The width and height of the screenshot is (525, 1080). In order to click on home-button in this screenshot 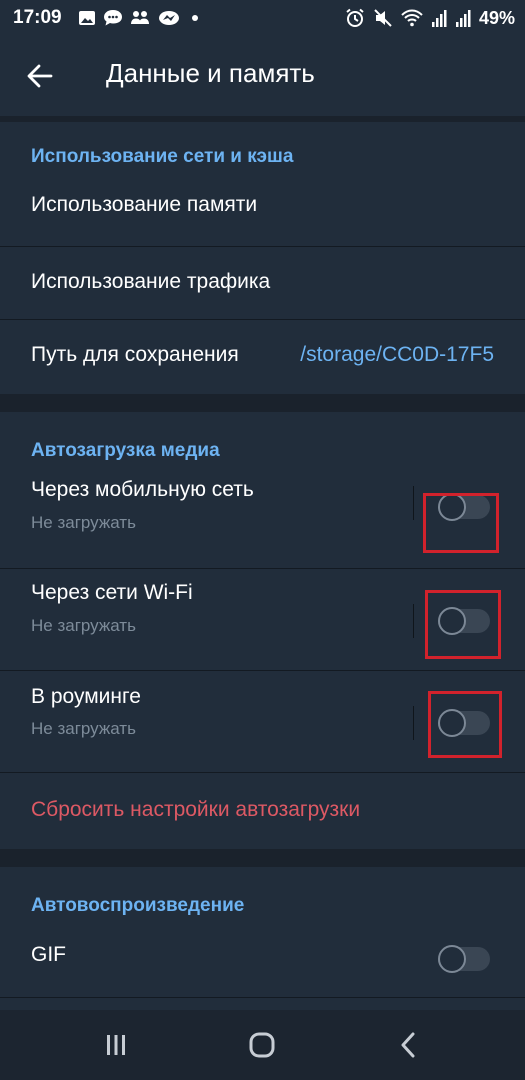, I will do `click(262, 1045)`.